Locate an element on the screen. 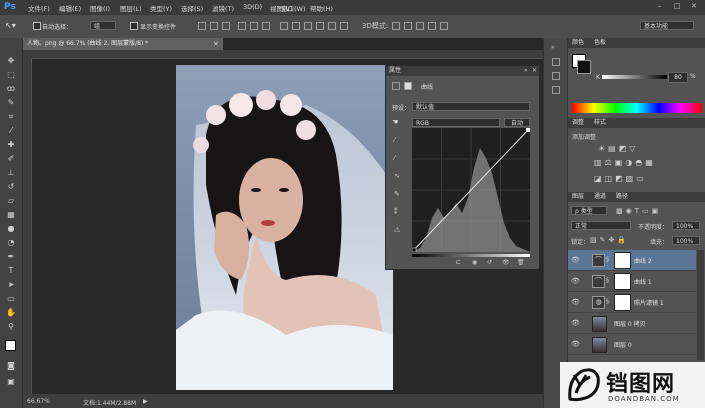 The width and height of the screenshot is (705, 408). layer-row: 👁 ⌒ § 曲线 2 is located at coordinates (632, 260).